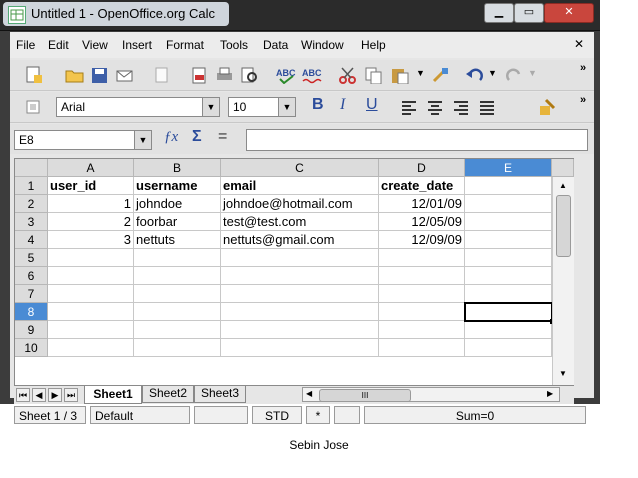 The image size is (638, 478). Describe the element at coordinates (286, 107) in the screenshot. I see `font-size-dropdown-icon: ▼` at that location.